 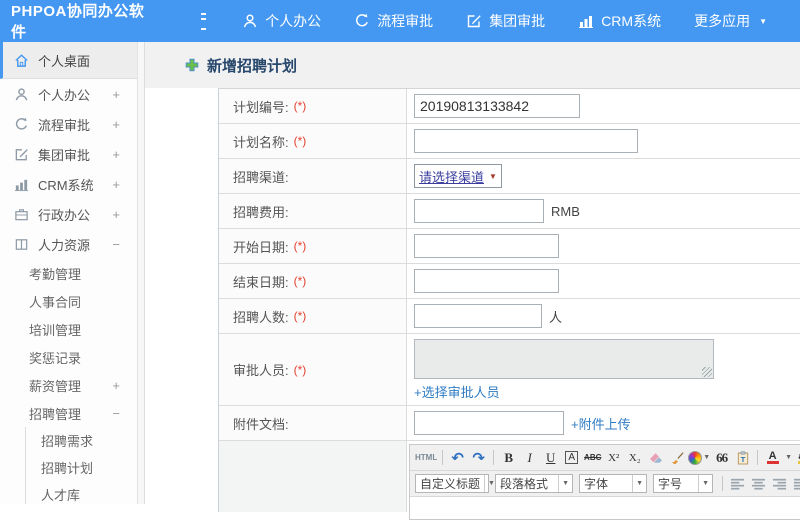 What do you see at coordinates (313, 246) in the screenshot?
I see `field-label-cell: 开始日期: (*)` at bounding box center [313, 246].